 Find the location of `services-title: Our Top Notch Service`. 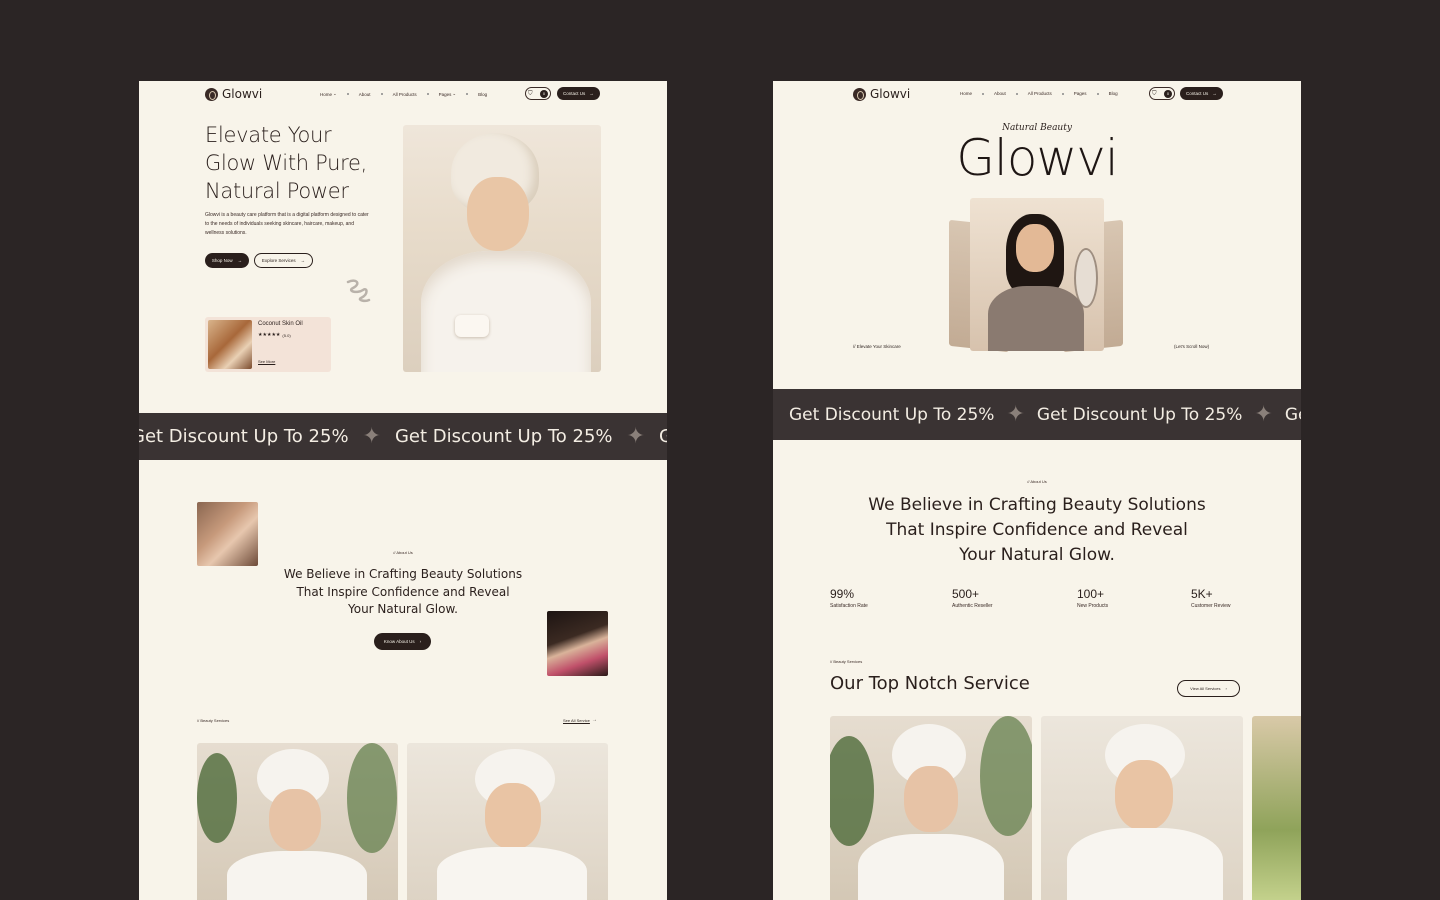

services-title: Our Top Notch Service is located at coordinates (930, 683).